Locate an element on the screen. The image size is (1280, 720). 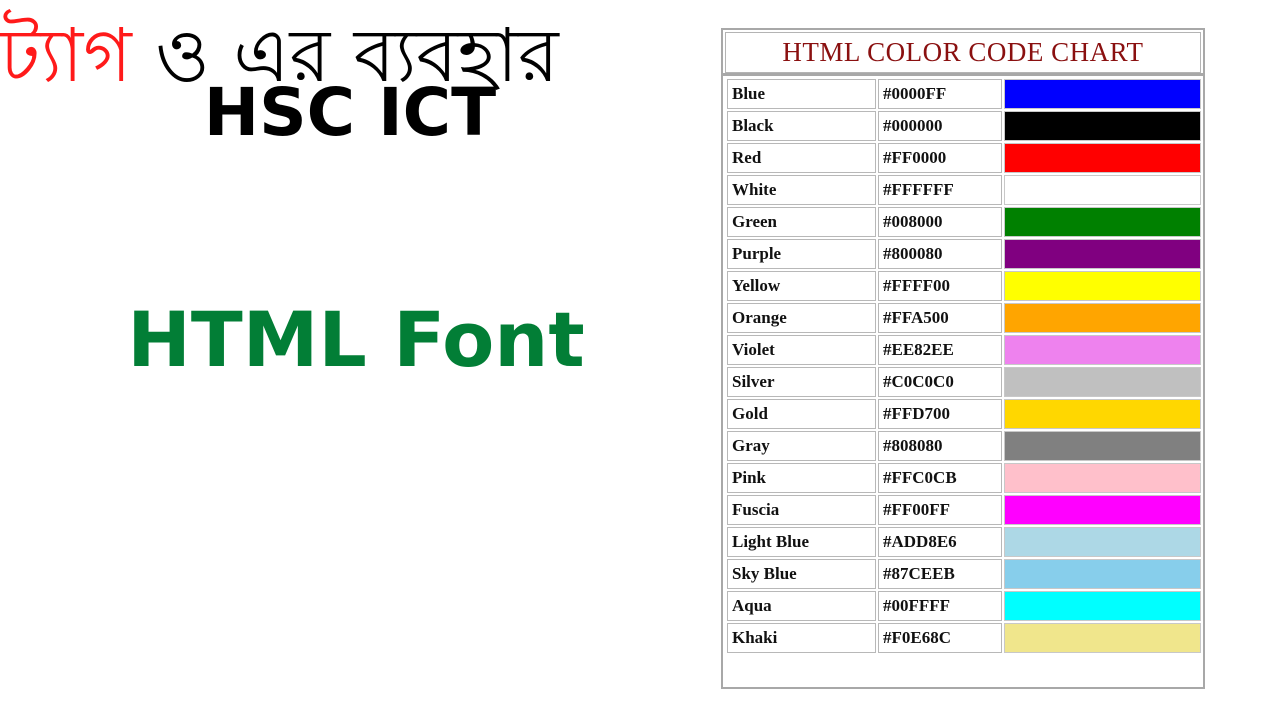
color-hex-code: #000000 is located at coordinates (940, 126).